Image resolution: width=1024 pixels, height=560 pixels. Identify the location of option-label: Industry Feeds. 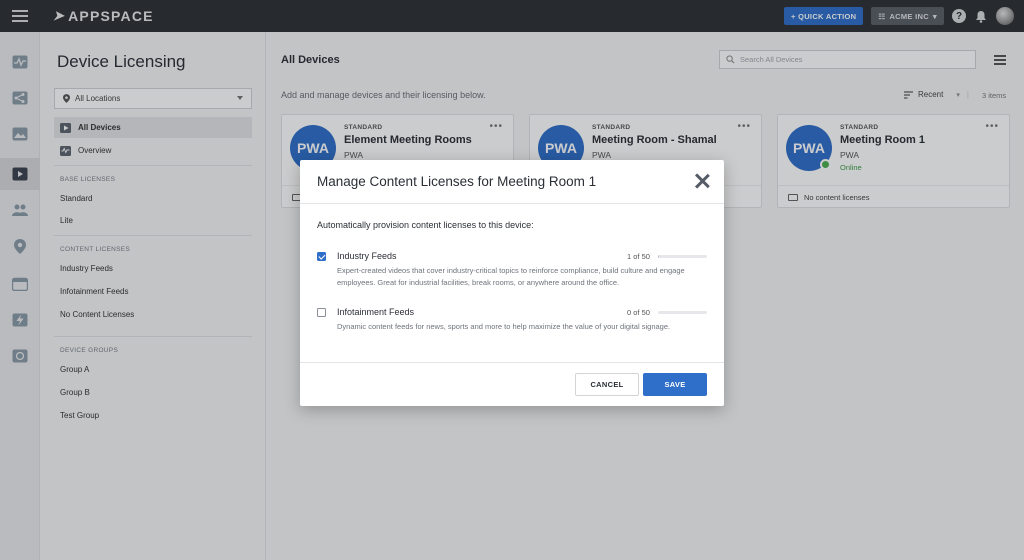
(367, 256).